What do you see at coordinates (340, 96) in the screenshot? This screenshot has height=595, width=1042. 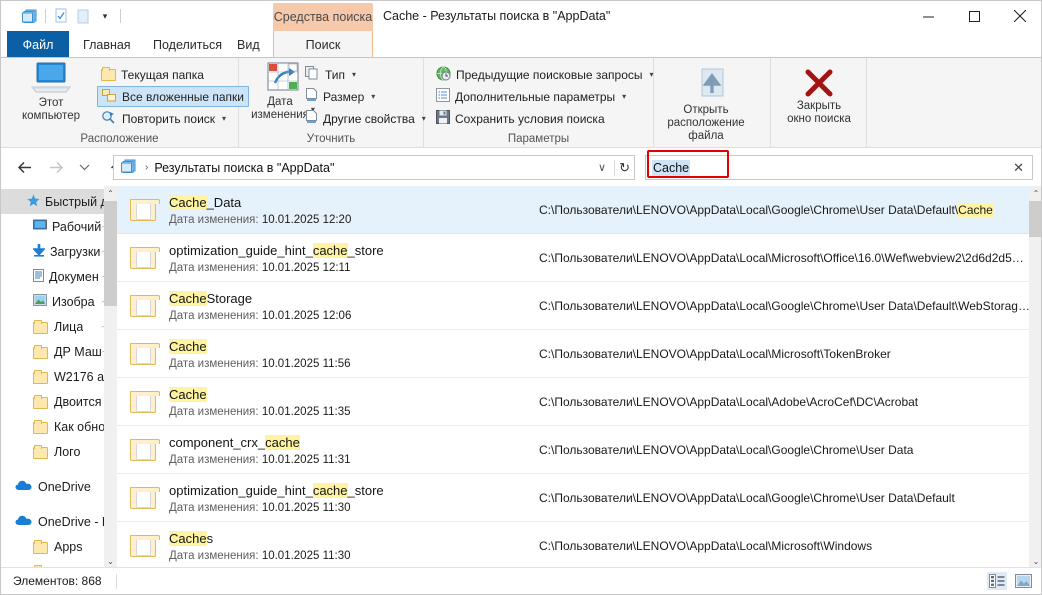 I see `size-filter-item: Размер ▾` at bounding box center [340, 96].